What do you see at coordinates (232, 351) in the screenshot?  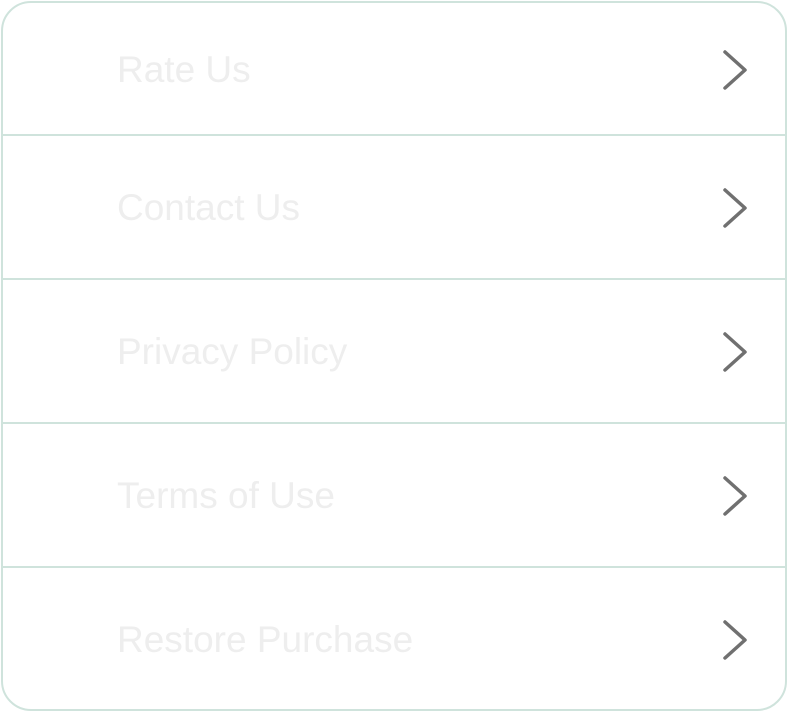 I see `menu-item-label: Privacy Policy` at bounding box center [232, 351].